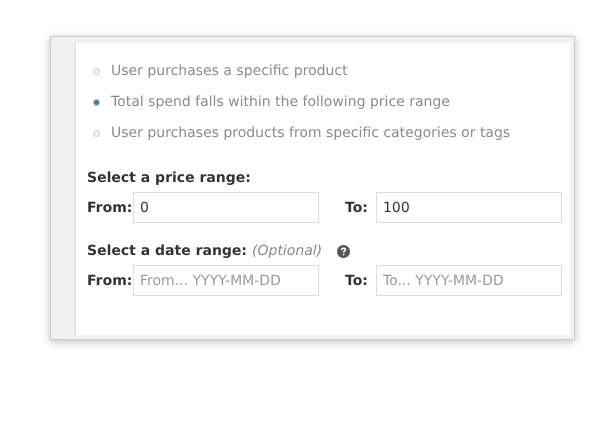 The height and width of the screenshot is (428, 600). I want to click on input-field: 100, so click(469, 207).